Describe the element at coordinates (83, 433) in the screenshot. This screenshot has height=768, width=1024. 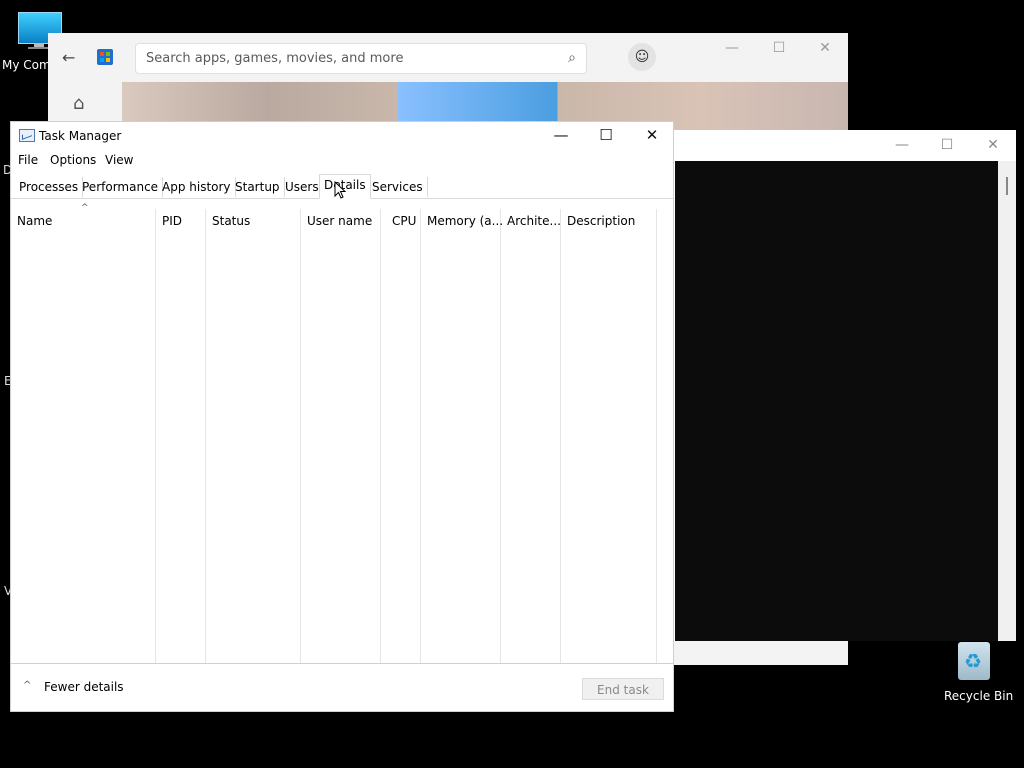
I see `column-header-name: ^ Name` at that location.